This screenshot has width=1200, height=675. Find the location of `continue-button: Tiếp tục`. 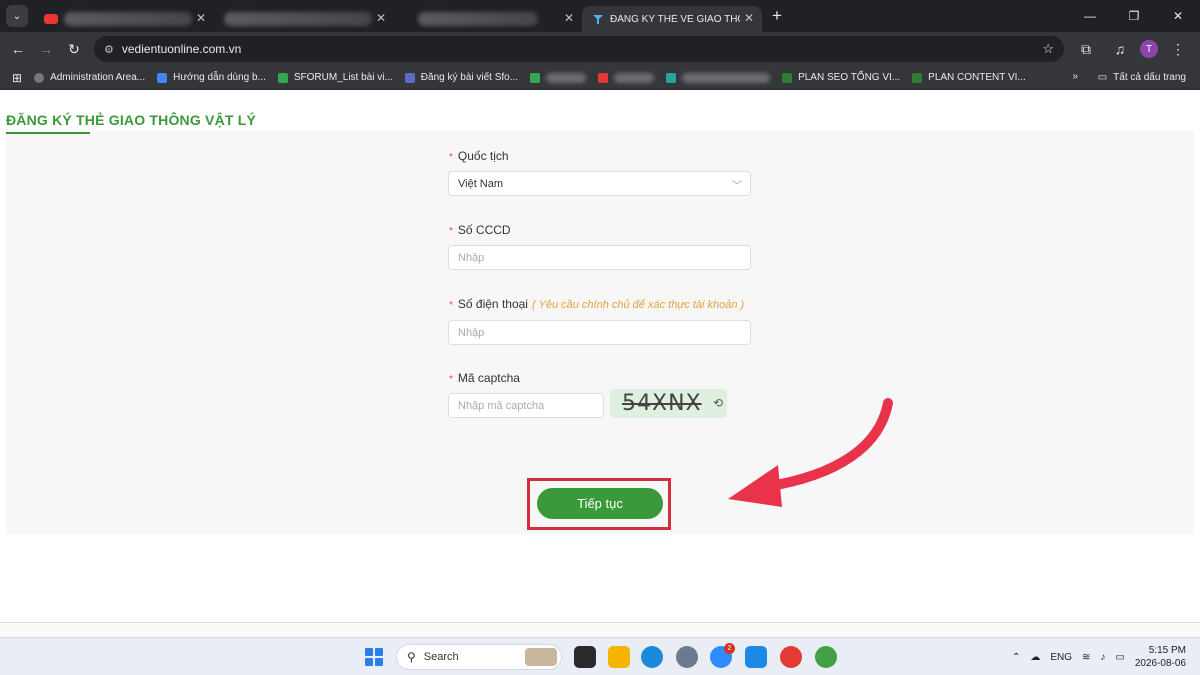

continue-button: Tiếp tục is located at coordinates (600, 503).